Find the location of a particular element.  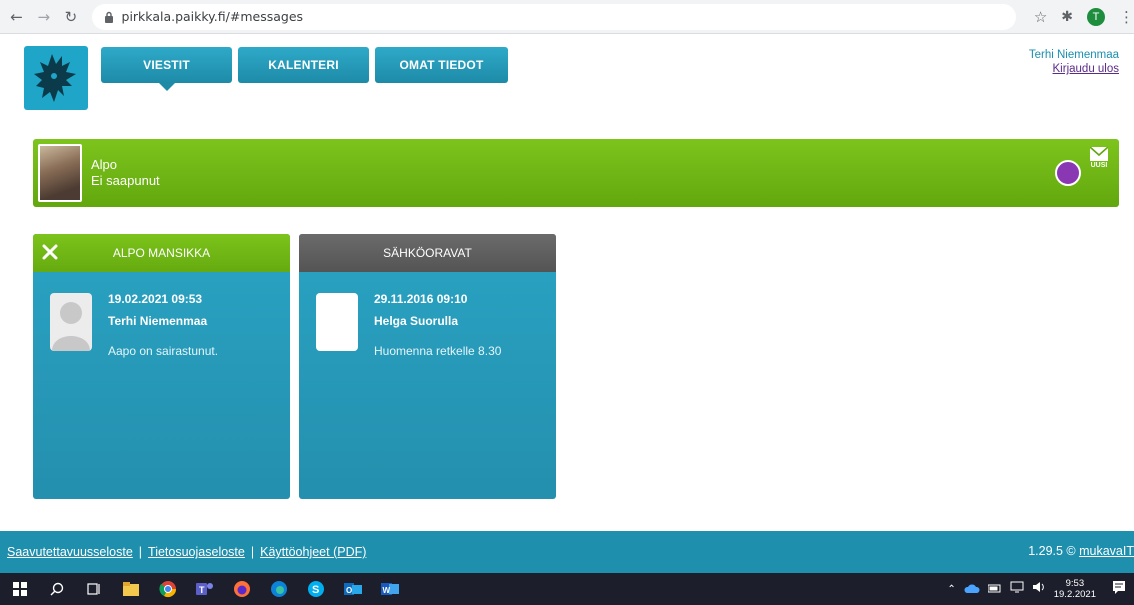

child-name: Alpo is located at coordinates (104, 164).